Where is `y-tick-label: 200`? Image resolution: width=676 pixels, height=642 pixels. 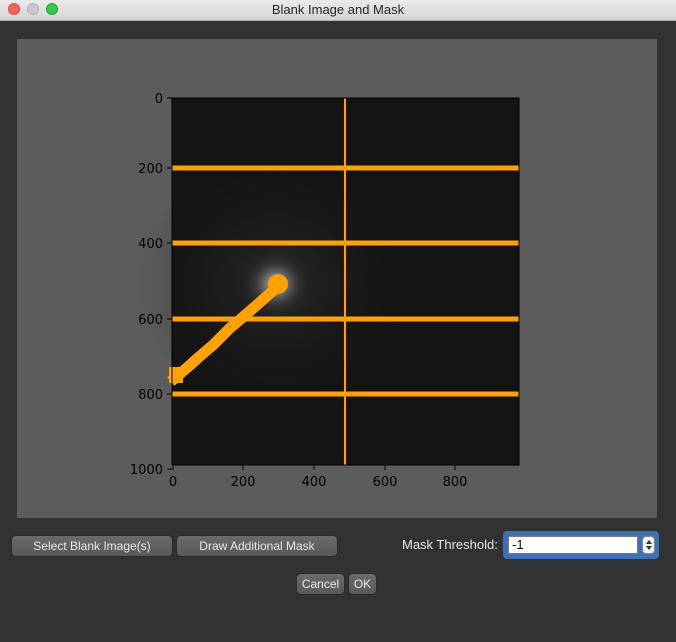 y-tick-label: 200 is located at coordinates (150, 169).